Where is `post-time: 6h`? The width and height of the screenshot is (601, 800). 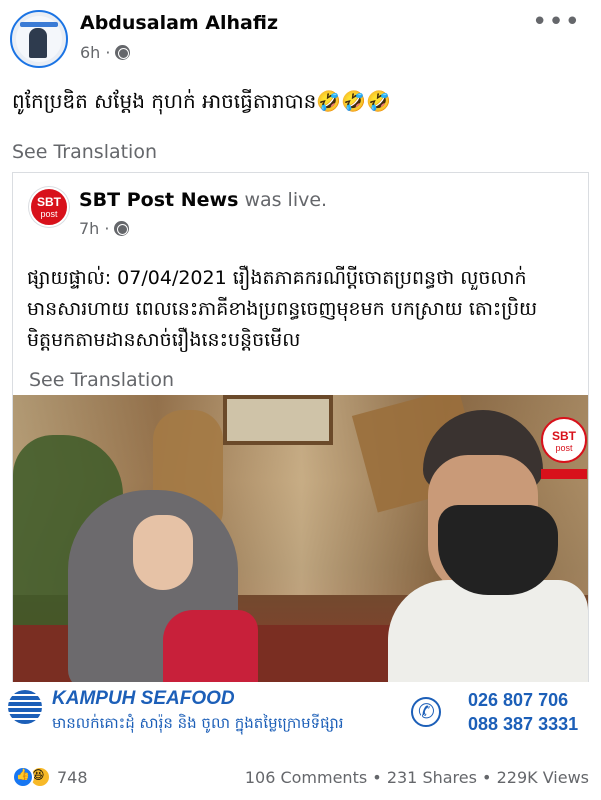
post-time: 6h is located at coordinates (90, 52).